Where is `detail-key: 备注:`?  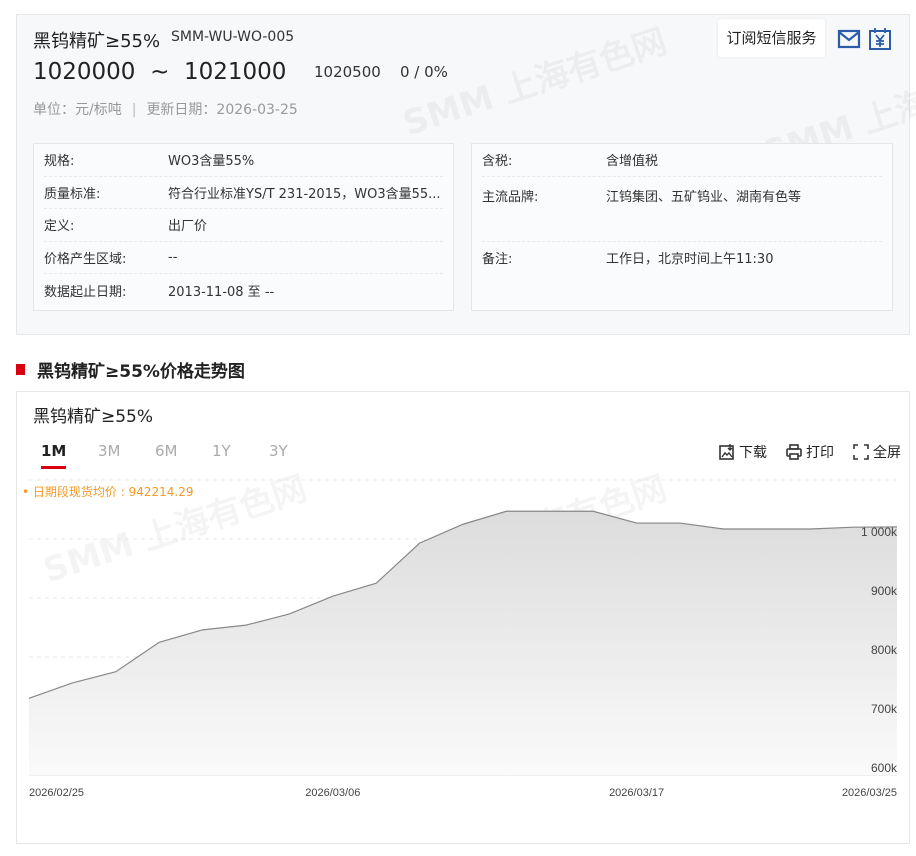
detail-key: 备注: is located at coordinates (497, 260).